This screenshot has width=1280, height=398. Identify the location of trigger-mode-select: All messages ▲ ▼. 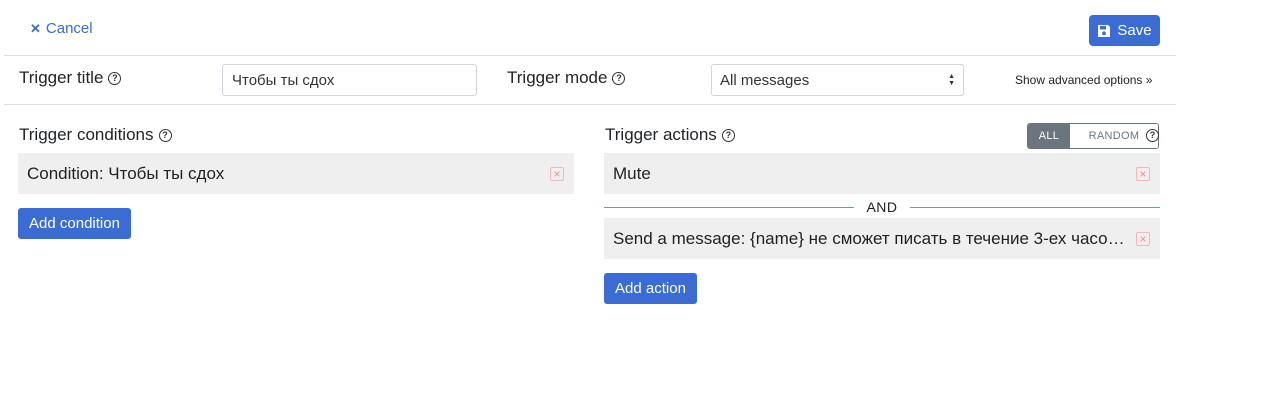
(837, 80).